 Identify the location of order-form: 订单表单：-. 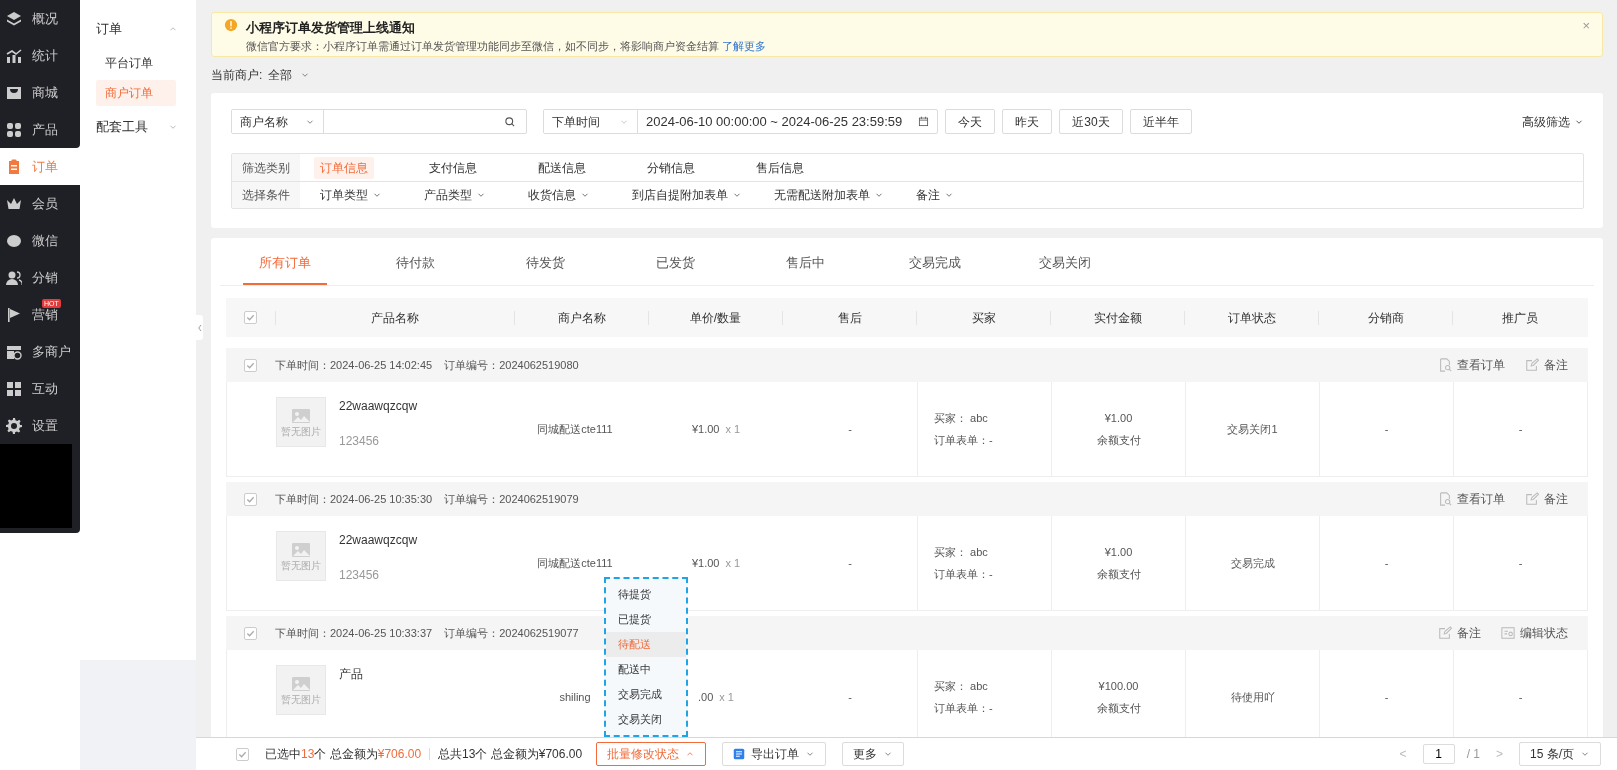
(963, 440).